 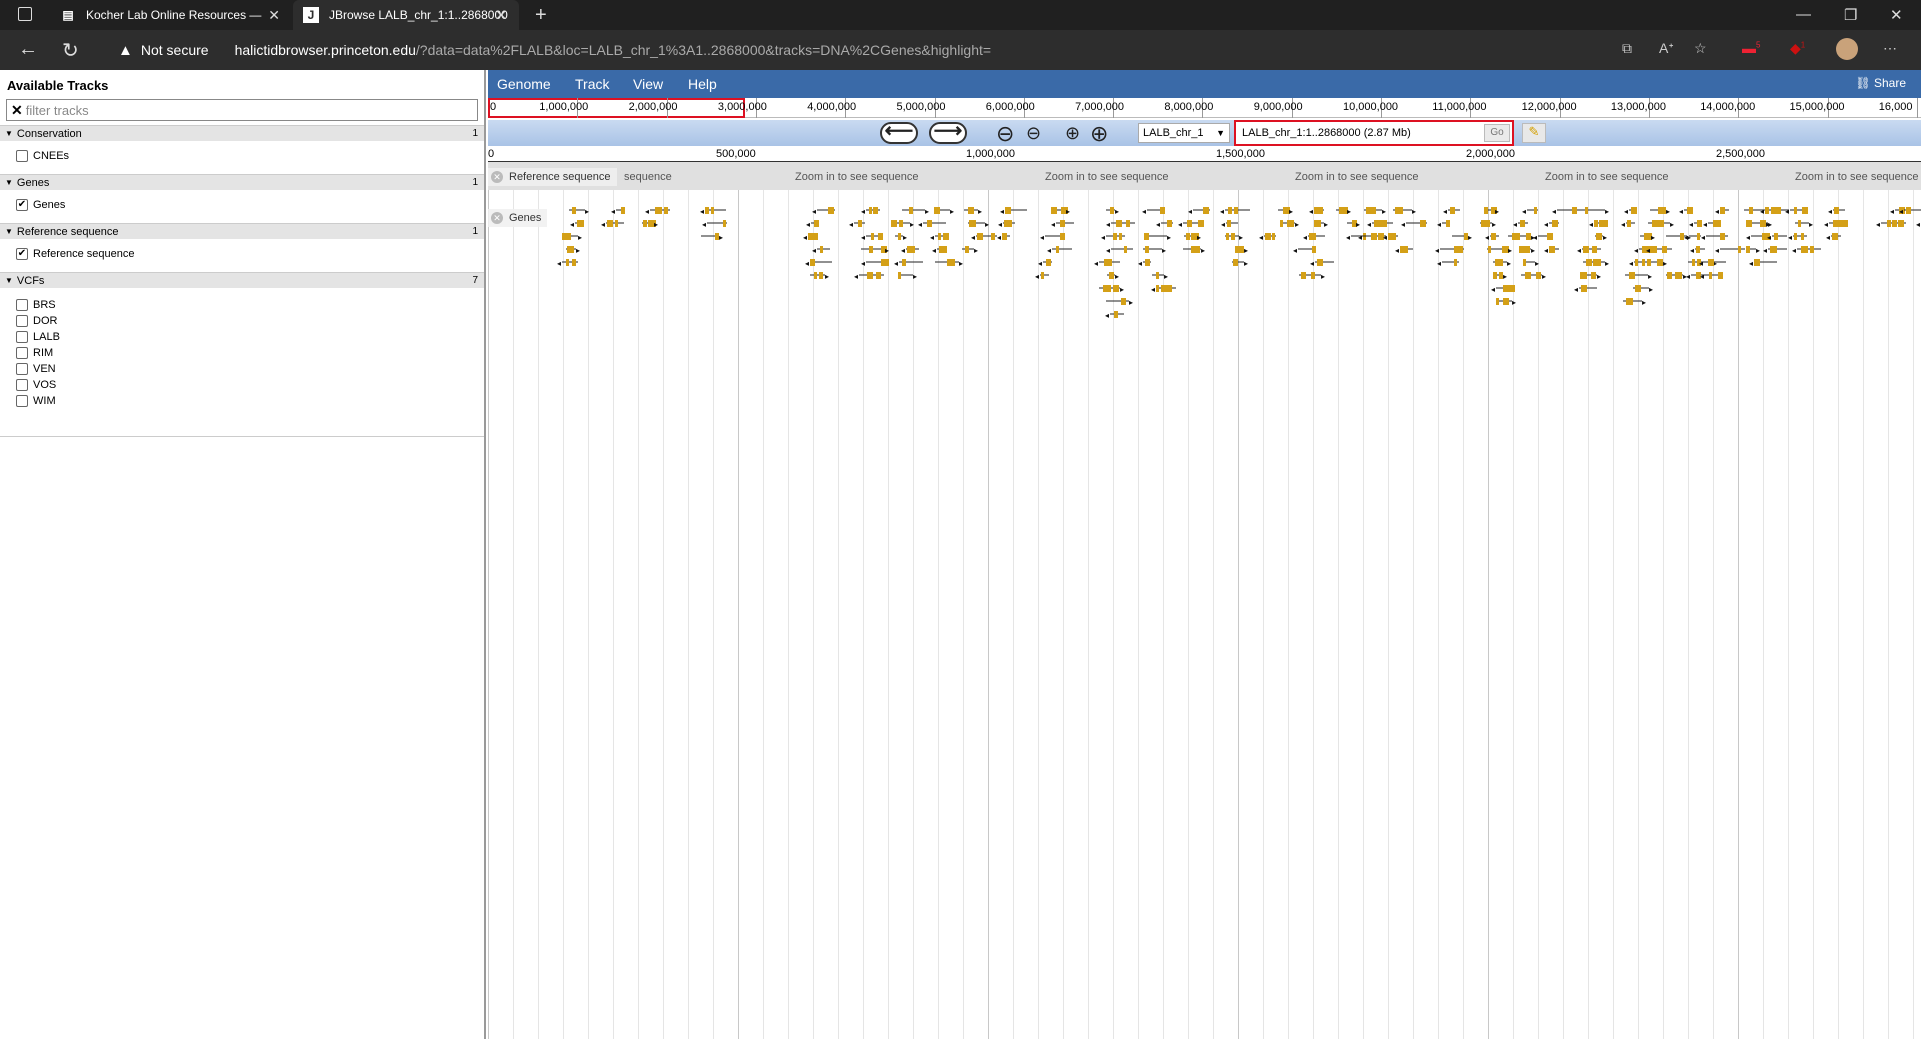 What do you see at coordinates (242, 110) in the screenshot?
I see `filter-tracks-input: ✕ filter tracks` at bounding box center [242, 110].